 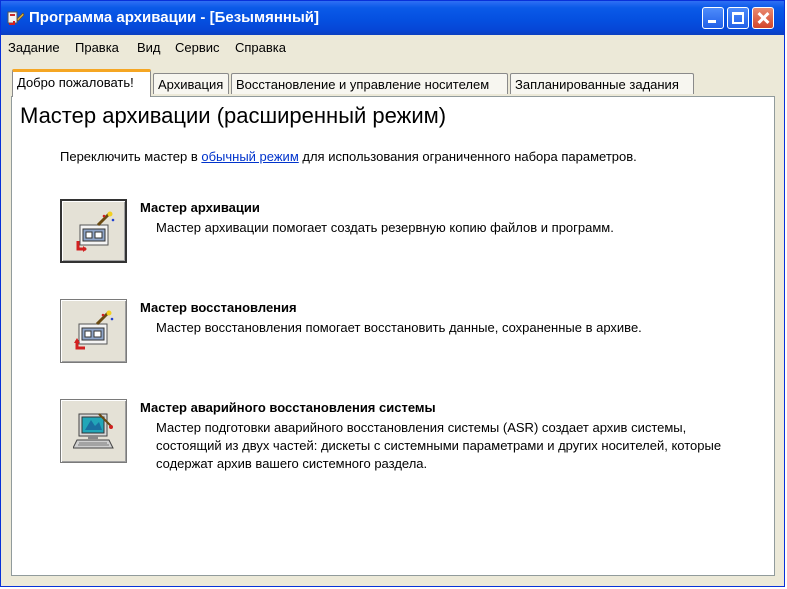 What do you see at coordinates (191, 83) in the screenshot?
I see `tab-backup: Архивация` at bounding box center [191, 83].